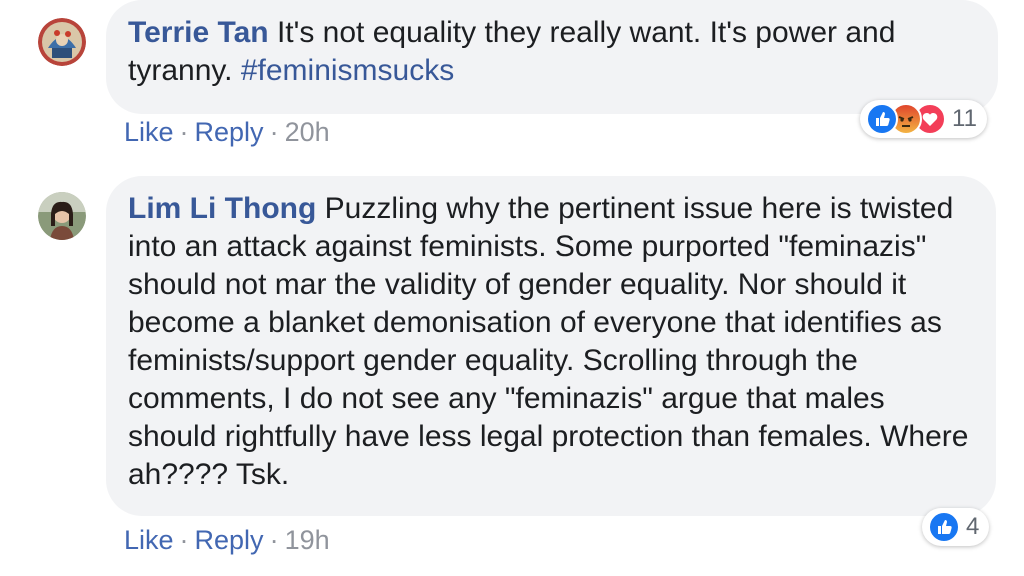 The width and height of the screenshot is (1024, 576). What do you see at coordinates (973, 526) in the screenshot?
I see `reaction-count: 4` at bounding box center [973, 526].